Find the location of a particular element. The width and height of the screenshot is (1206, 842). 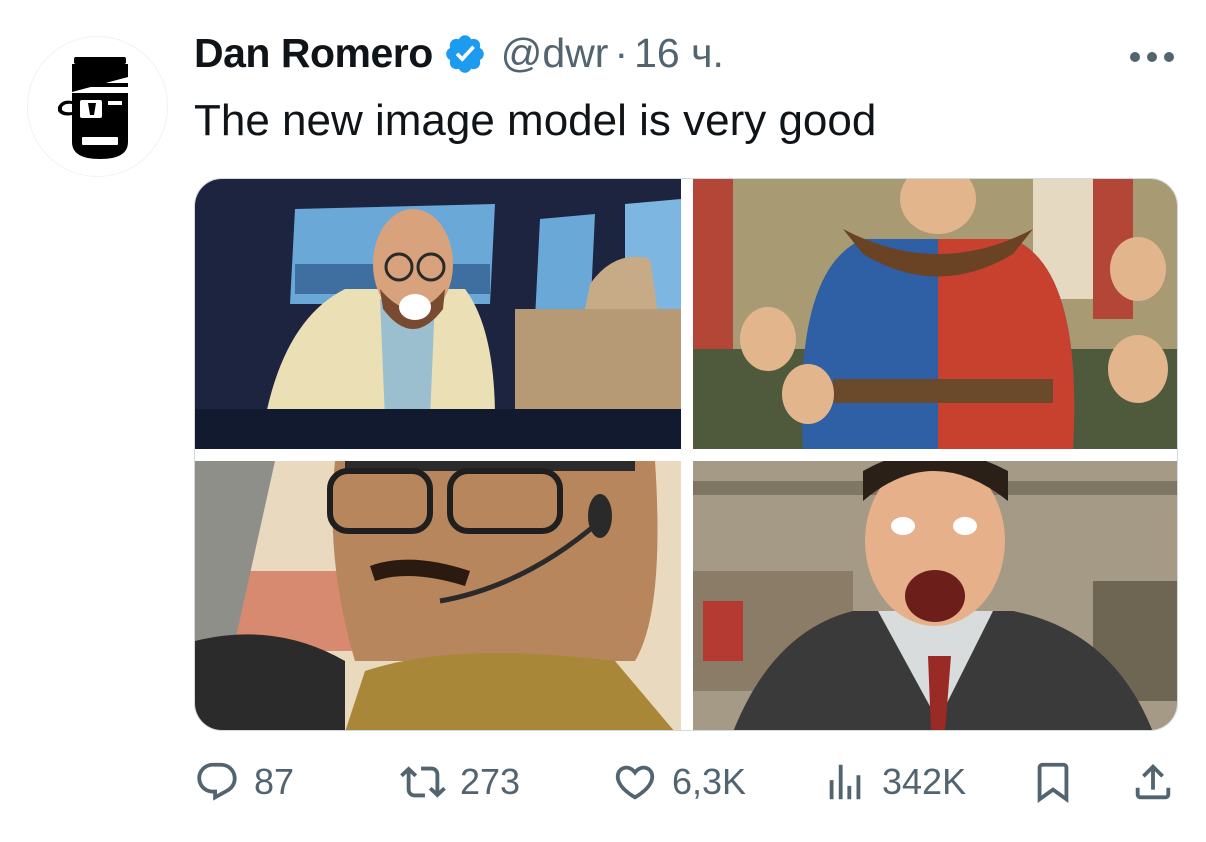

like-count: 6,3K is located at coordinates (709, 781).